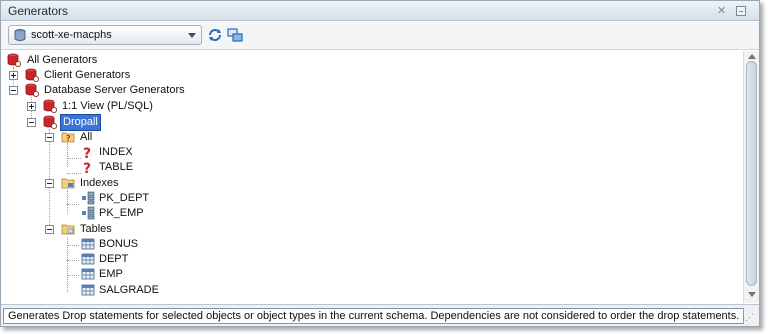 The height and width of the screenshot is (334, 768). I want to click on toolbar: scott-xe-macphs, so click(380, 36).